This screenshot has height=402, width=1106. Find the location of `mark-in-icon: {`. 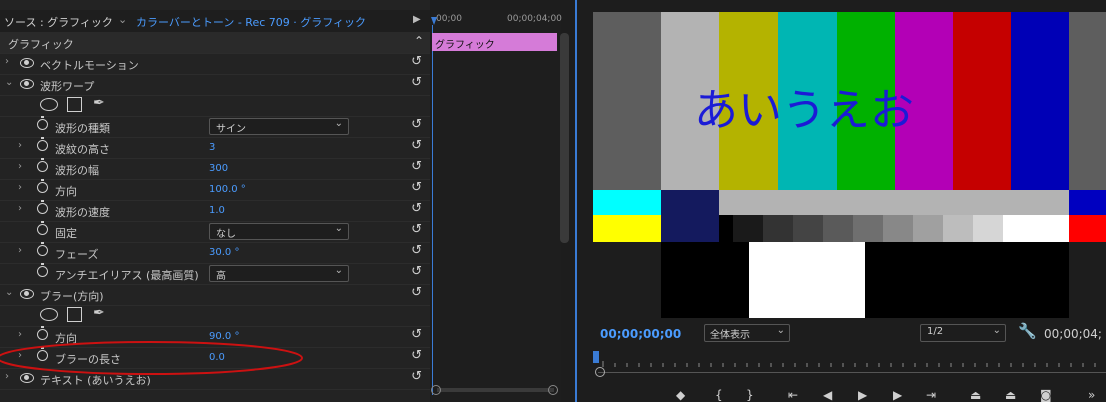

mark-in-icon: { is located at coordinates (719, 395).